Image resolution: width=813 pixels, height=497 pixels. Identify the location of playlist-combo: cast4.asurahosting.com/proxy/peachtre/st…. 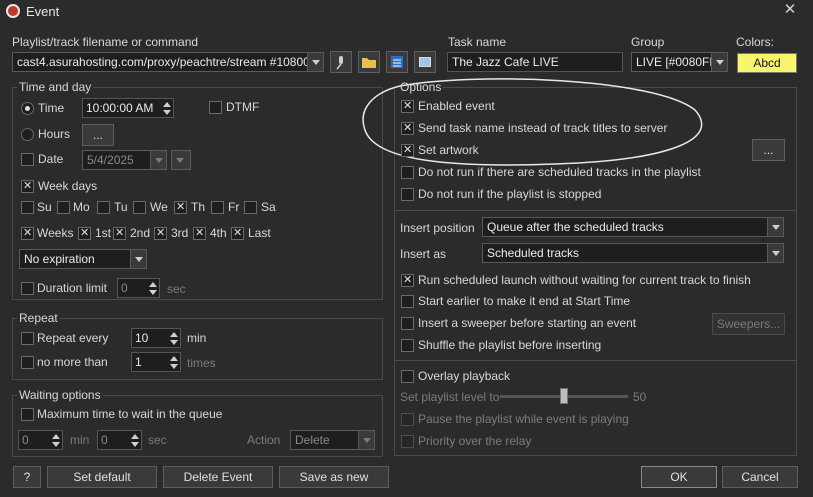
(168, 62).